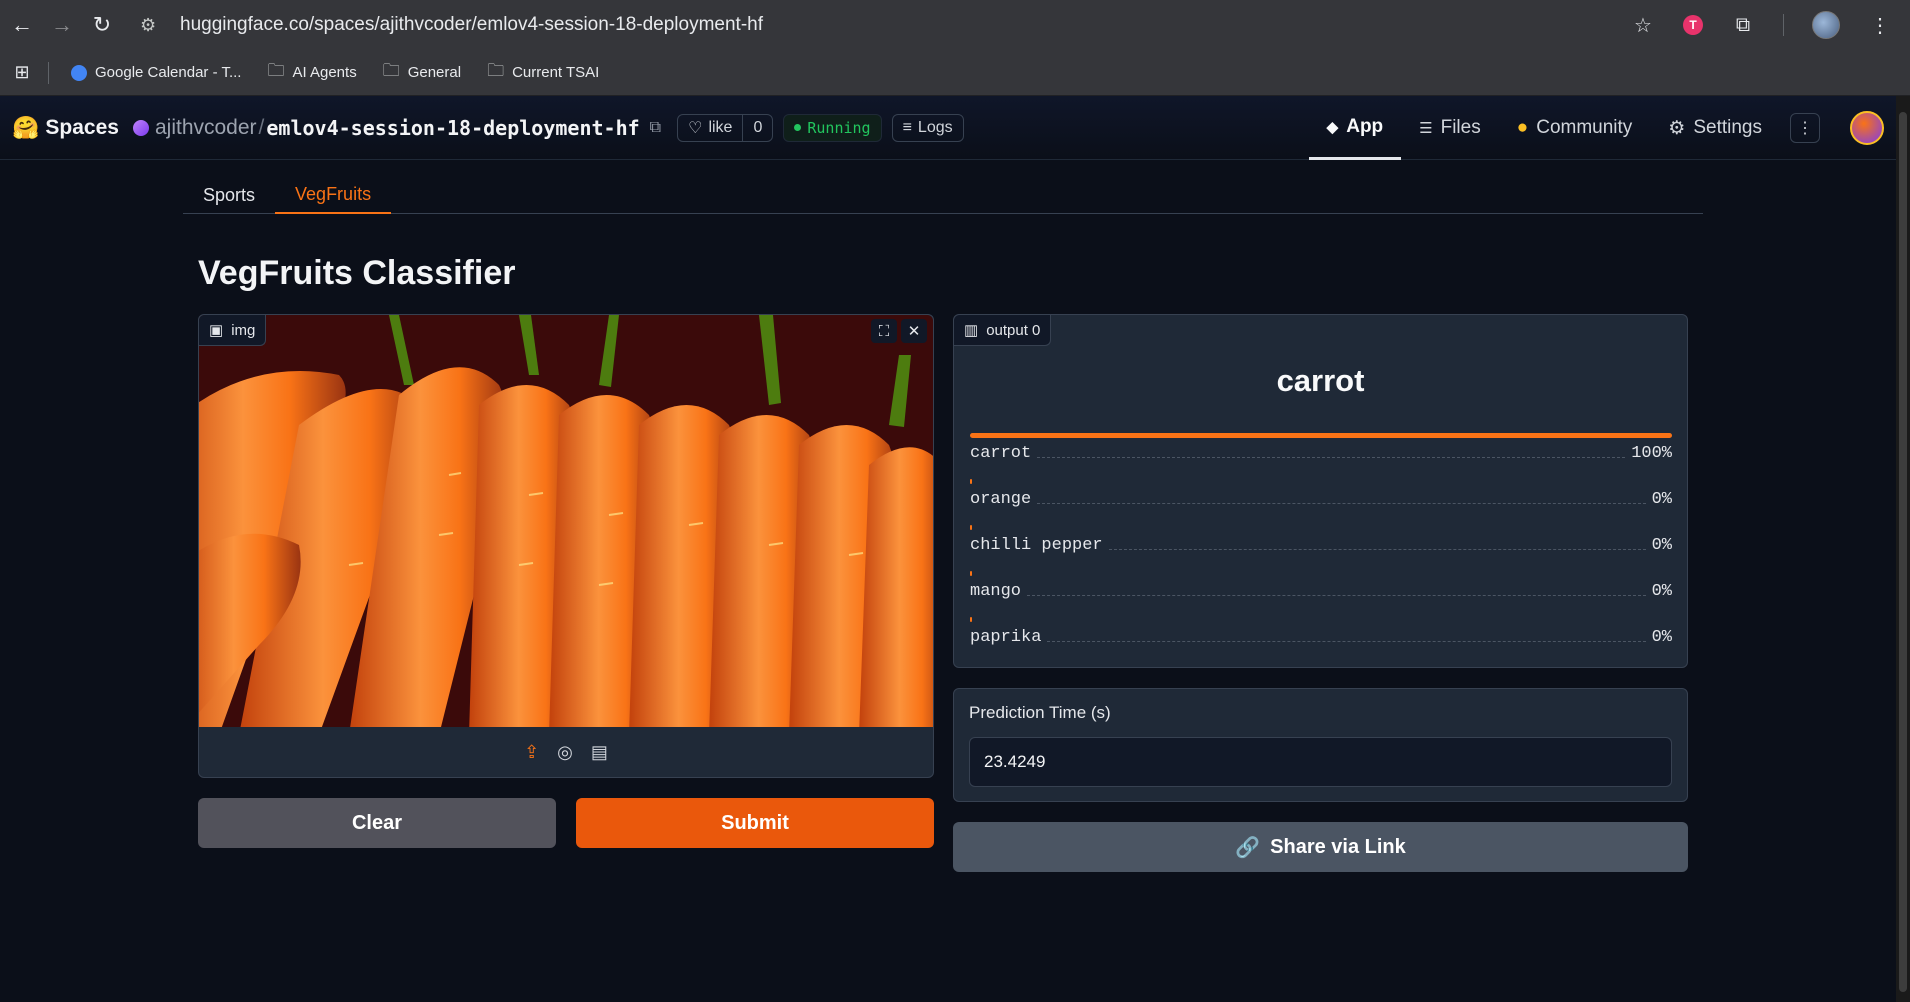 The height and width of the screenshot is (1002, 1910). Describe the element at coordinates (1460, 127) in the screenshot. I see `tab-files-label: Files` at that location.